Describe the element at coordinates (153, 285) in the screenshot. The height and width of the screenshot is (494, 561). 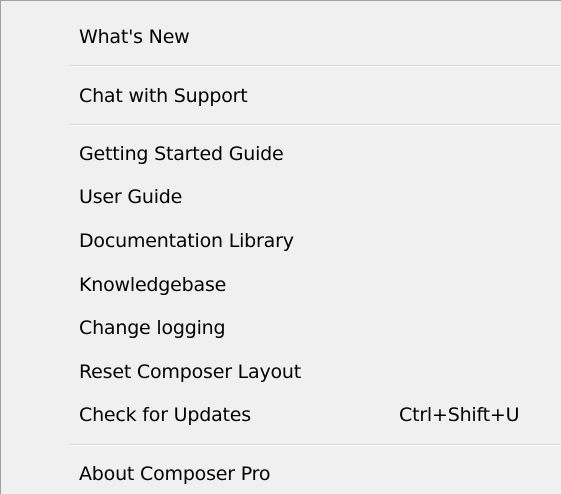
I see `menu-item-label: Knowledgebase` at that location.